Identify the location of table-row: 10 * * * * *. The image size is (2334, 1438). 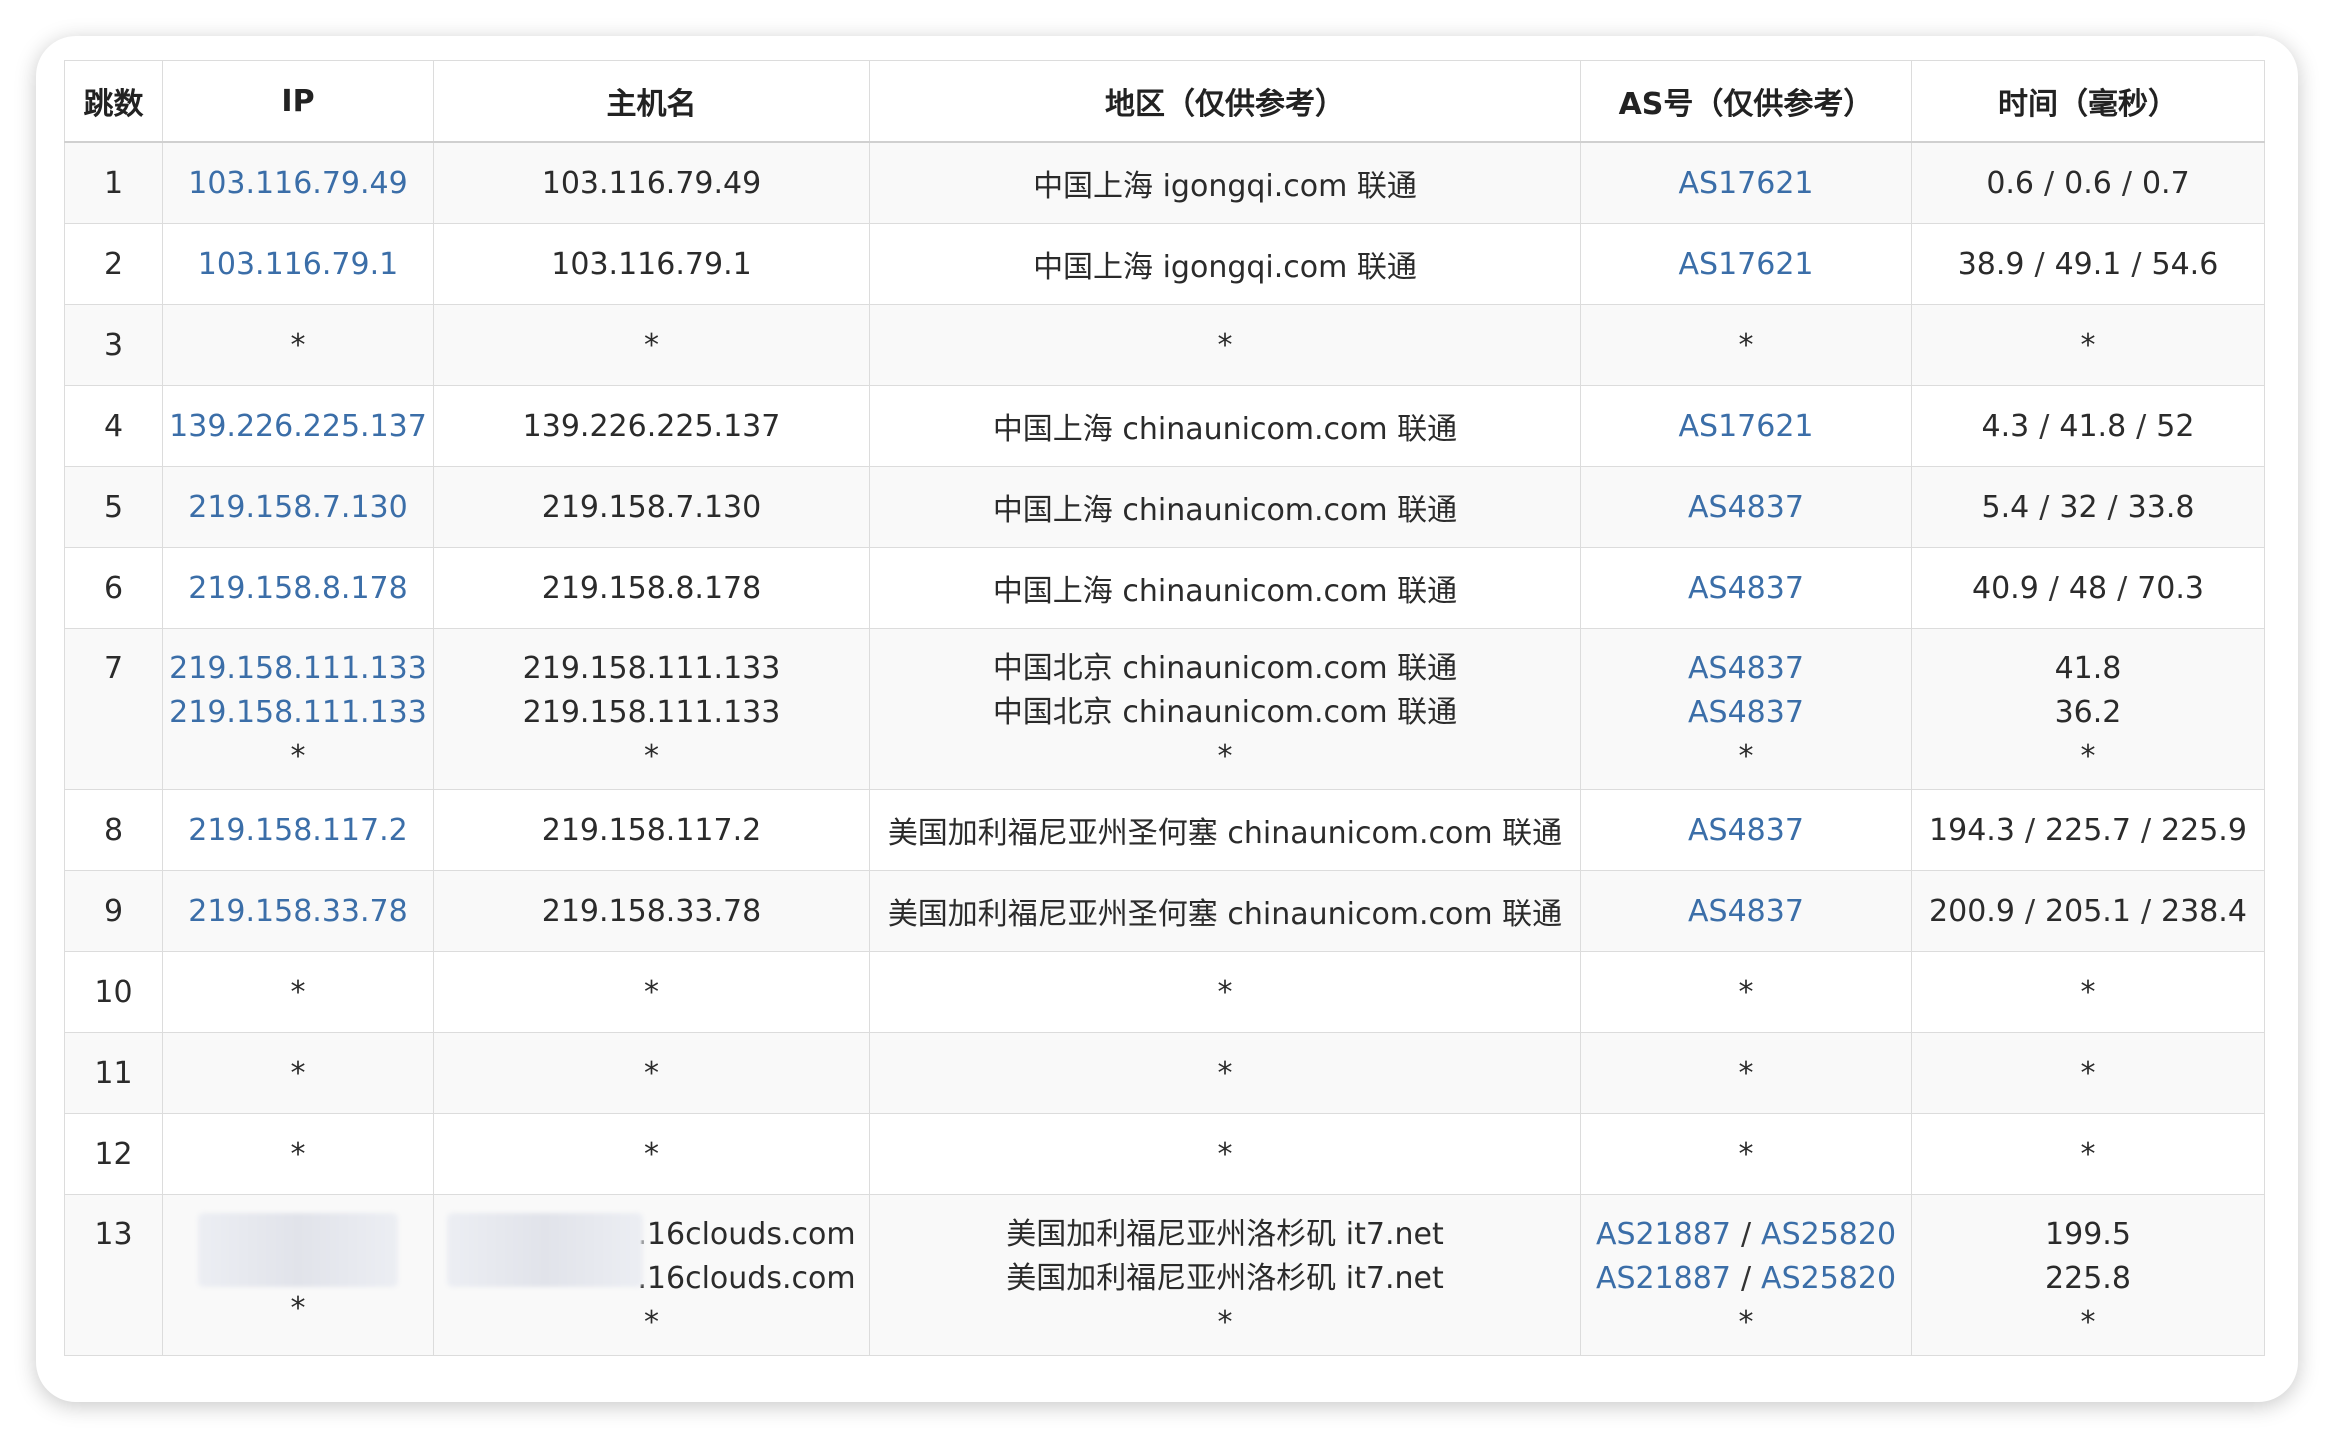
(1164, 992).